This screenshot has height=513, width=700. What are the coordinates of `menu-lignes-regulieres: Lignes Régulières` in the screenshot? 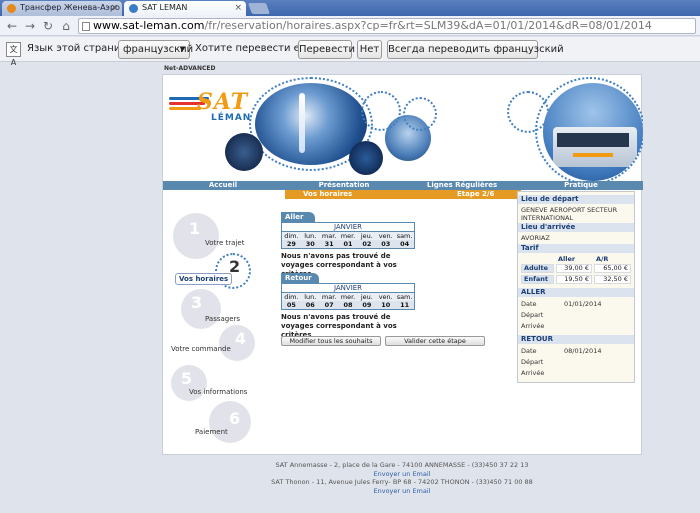 It's located at (462, 185).